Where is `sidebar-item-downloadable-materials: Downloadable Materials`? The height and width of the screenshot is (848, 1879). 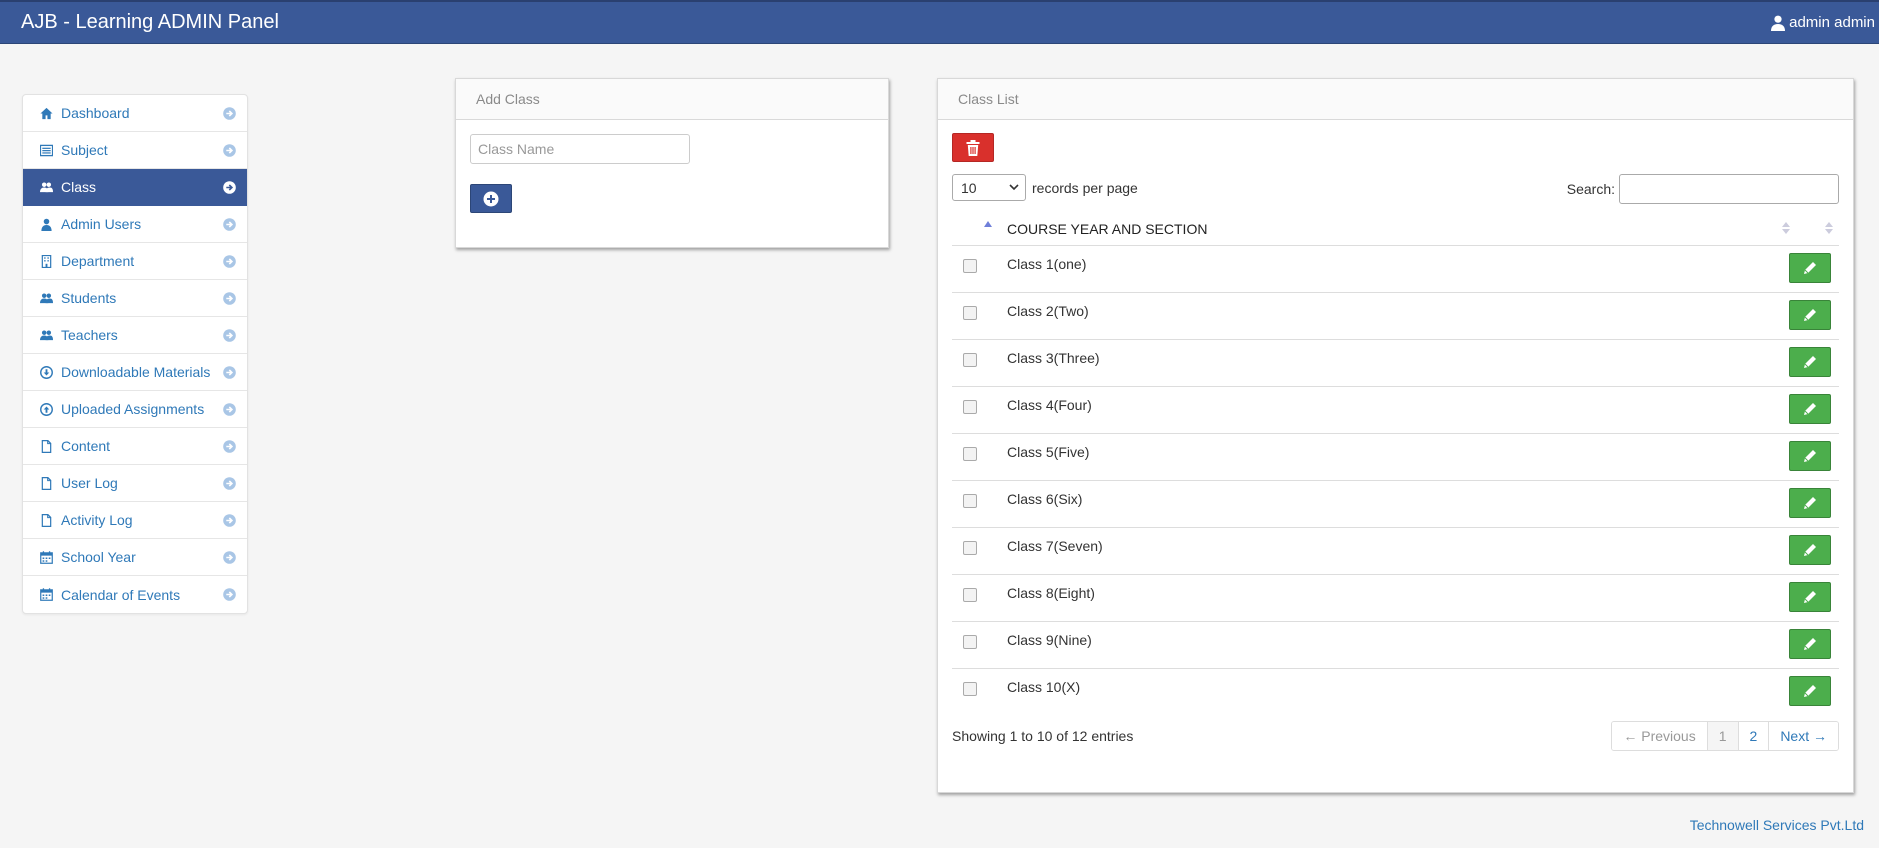 sidebar-item-downloadable-materials: Downloadable Materials is located at coordinates (135, 372).